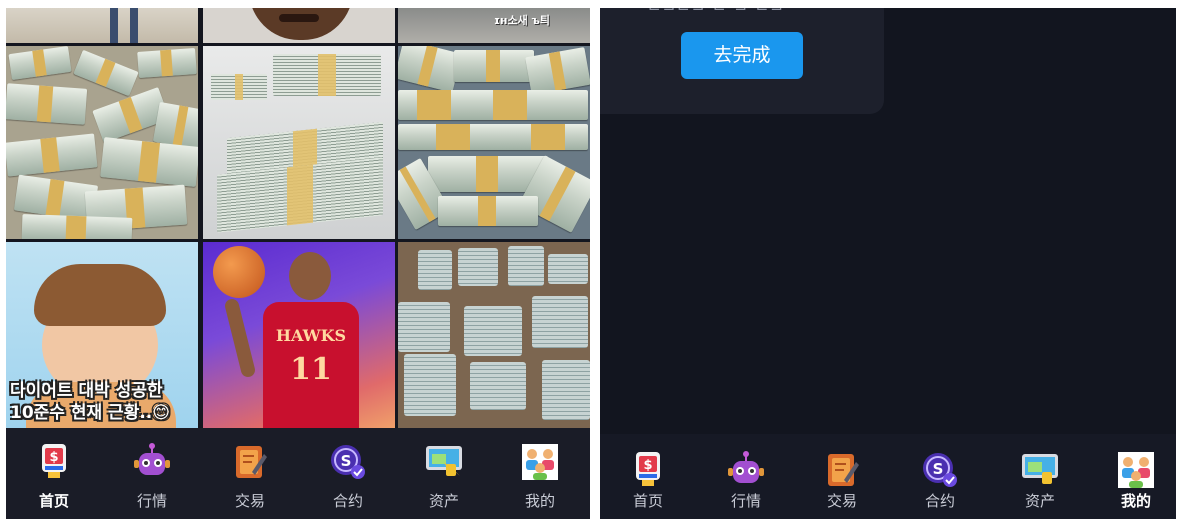 The width and height of the screenshot is (1182, 519). What do you see at coordinates (521, 20) in the screenshot?
I see `thumb-overlay-text: ɪн소새 ъ틔` at bounding box center [521, 20].